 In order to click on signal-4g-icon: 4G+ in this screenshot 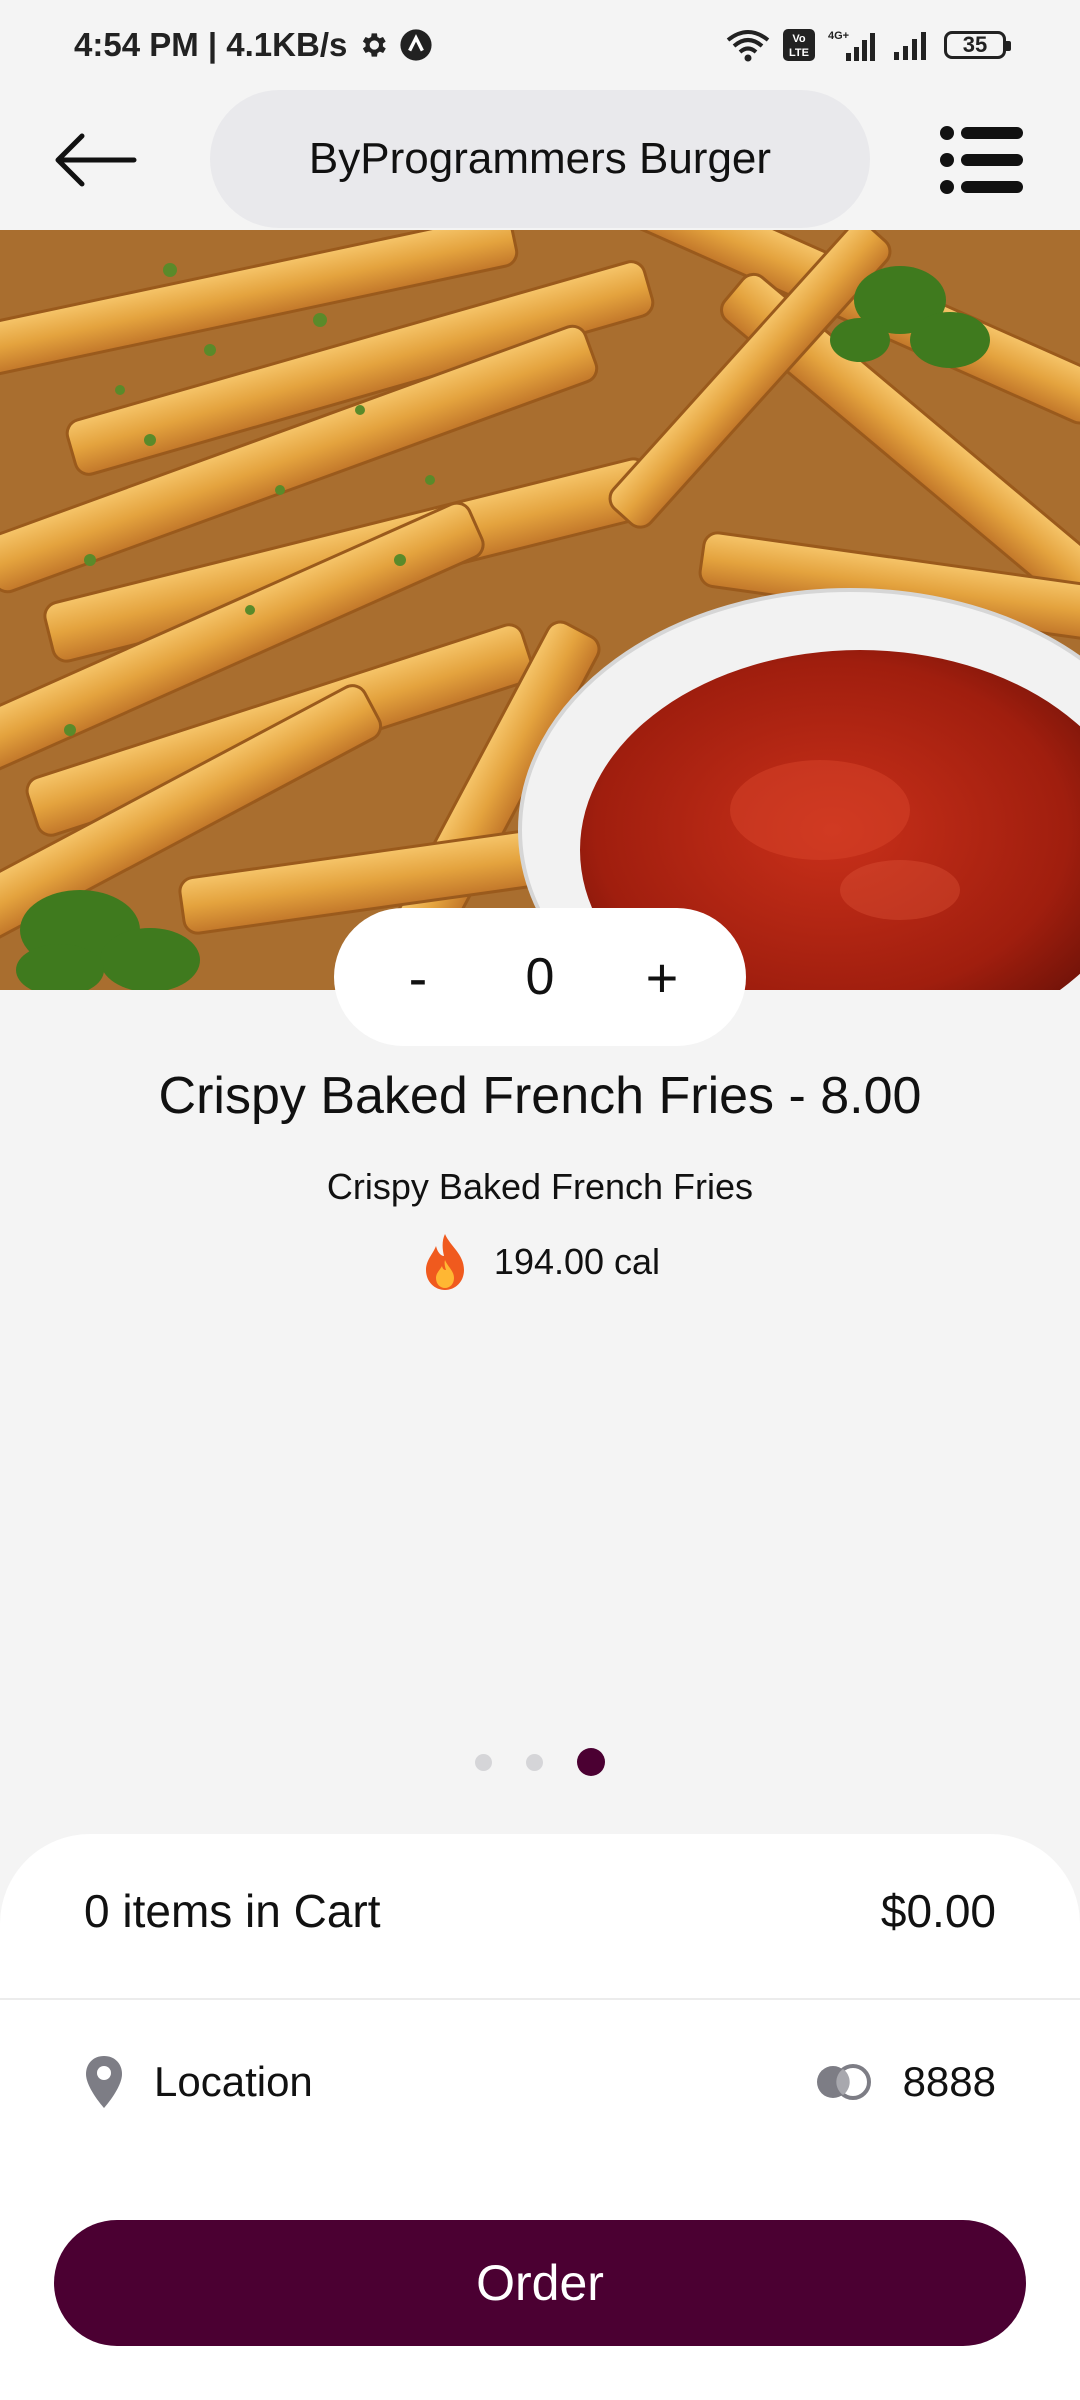, I will do `click(854, 45)`.